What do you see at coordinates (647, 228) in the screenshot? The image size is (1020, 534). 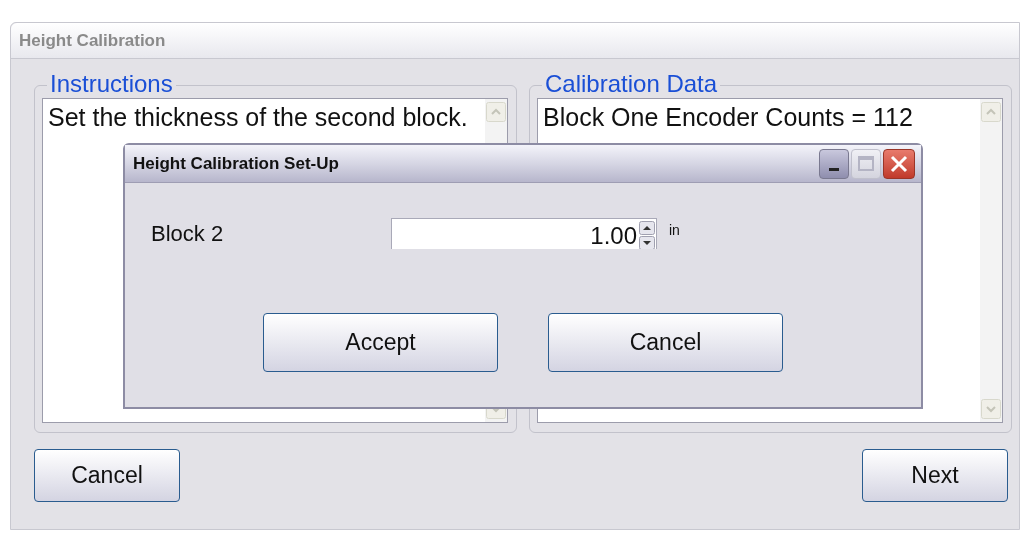 I see `spin-up-icon` at bounding box center [647, 228].